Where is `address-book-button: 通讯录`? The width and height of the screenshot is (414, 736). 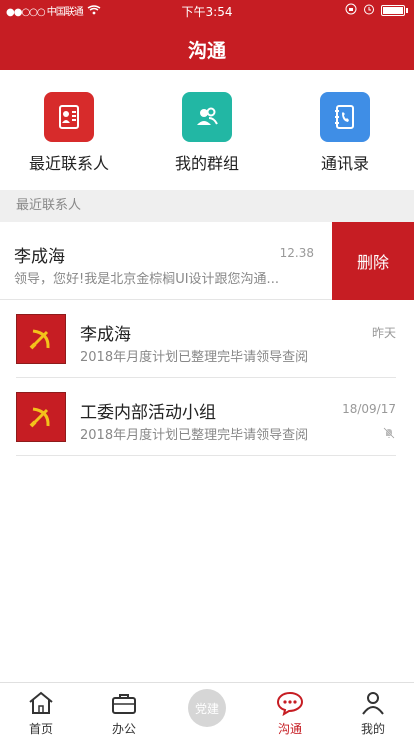
address-book-button: 通讯录 is located at coordinates (345, 133).